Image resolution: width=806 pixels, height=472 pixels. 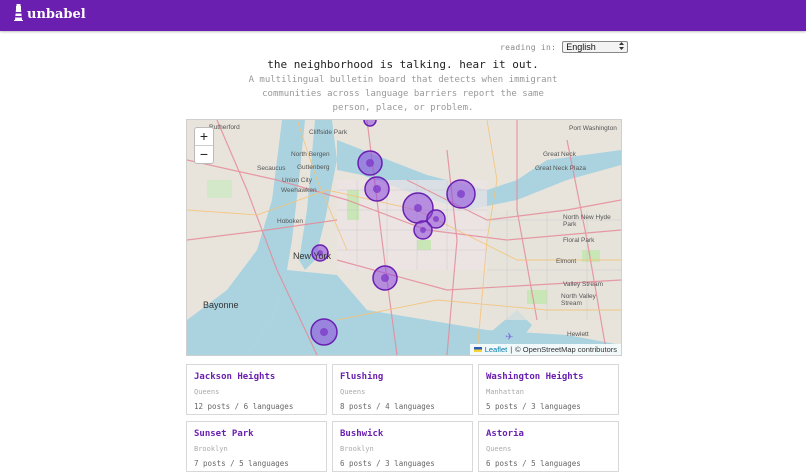 I want to click on neighborhood-card: Bushwick Brooklyn 6 posts / 3 languages, so click(x=402, y=446).